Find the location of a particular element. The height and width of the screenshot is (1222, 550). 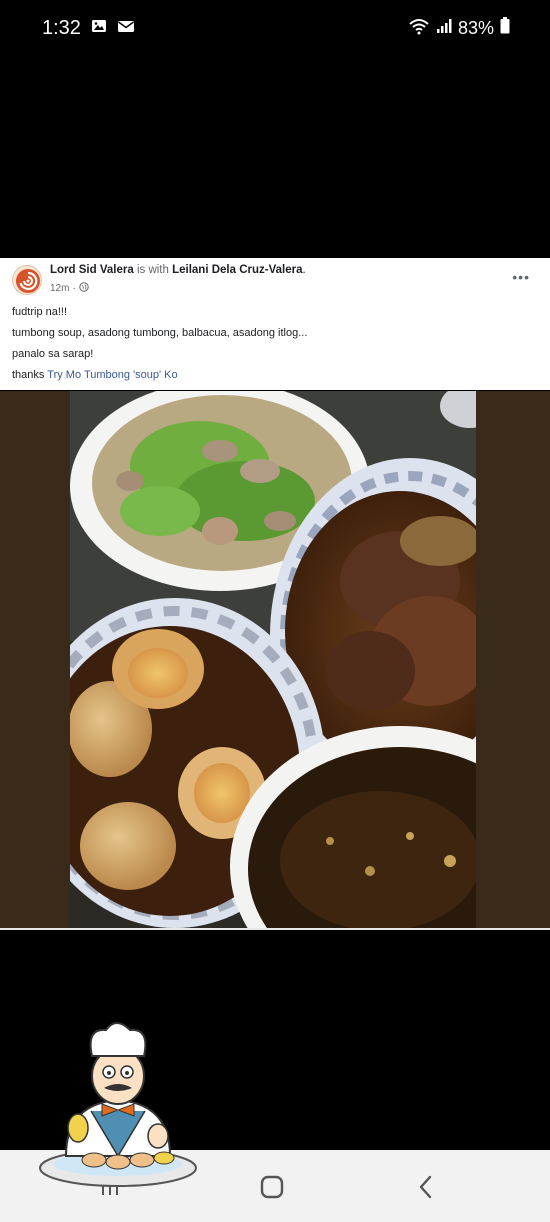

battery-icon is located at coordinates (505, 28).